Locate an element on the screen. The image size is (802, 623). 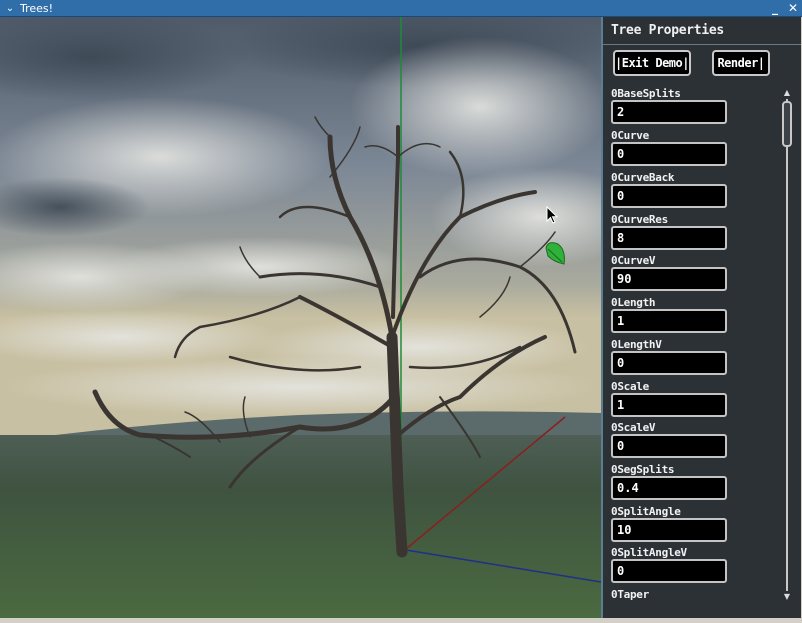
property-input: 8 is located at coordinates (669, 238).